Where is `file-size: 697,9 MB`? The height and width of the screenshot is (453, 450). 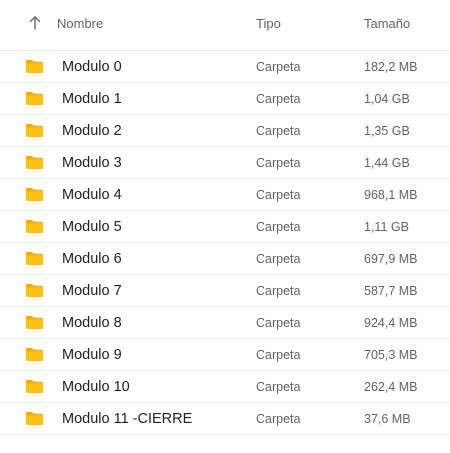
file-size: 697,9 MB is located at coordinates (391, 259).